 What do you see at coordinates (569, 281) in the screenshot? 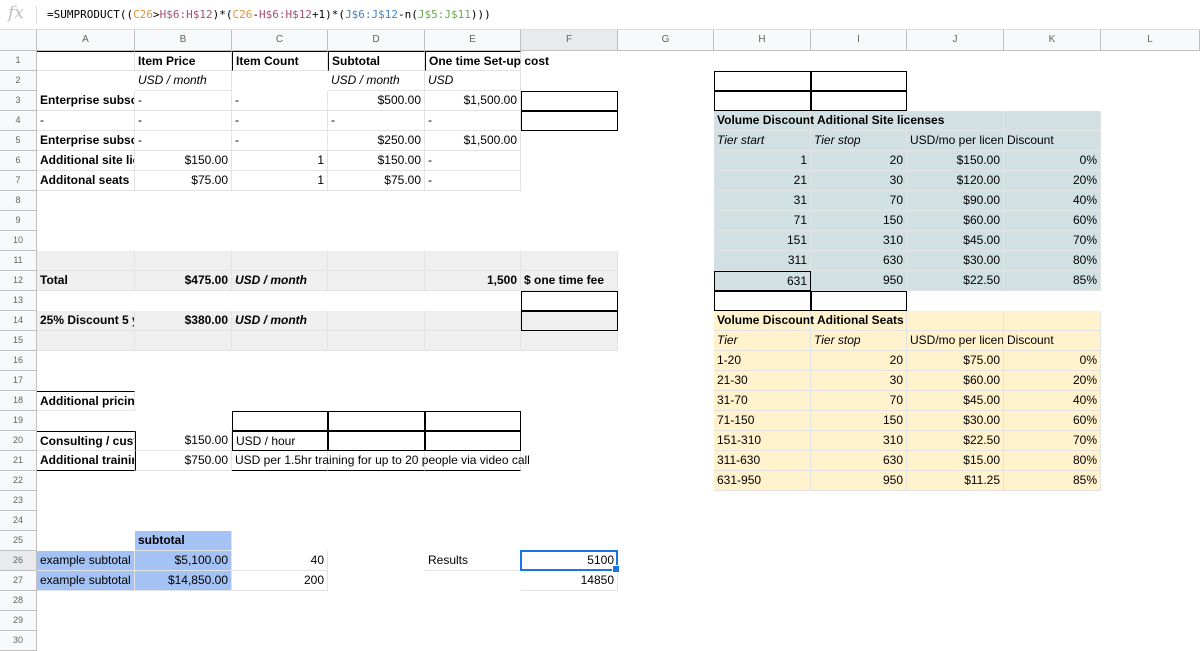
I see `cell-f12: $ one time fee` at bounding box center [569, 281].